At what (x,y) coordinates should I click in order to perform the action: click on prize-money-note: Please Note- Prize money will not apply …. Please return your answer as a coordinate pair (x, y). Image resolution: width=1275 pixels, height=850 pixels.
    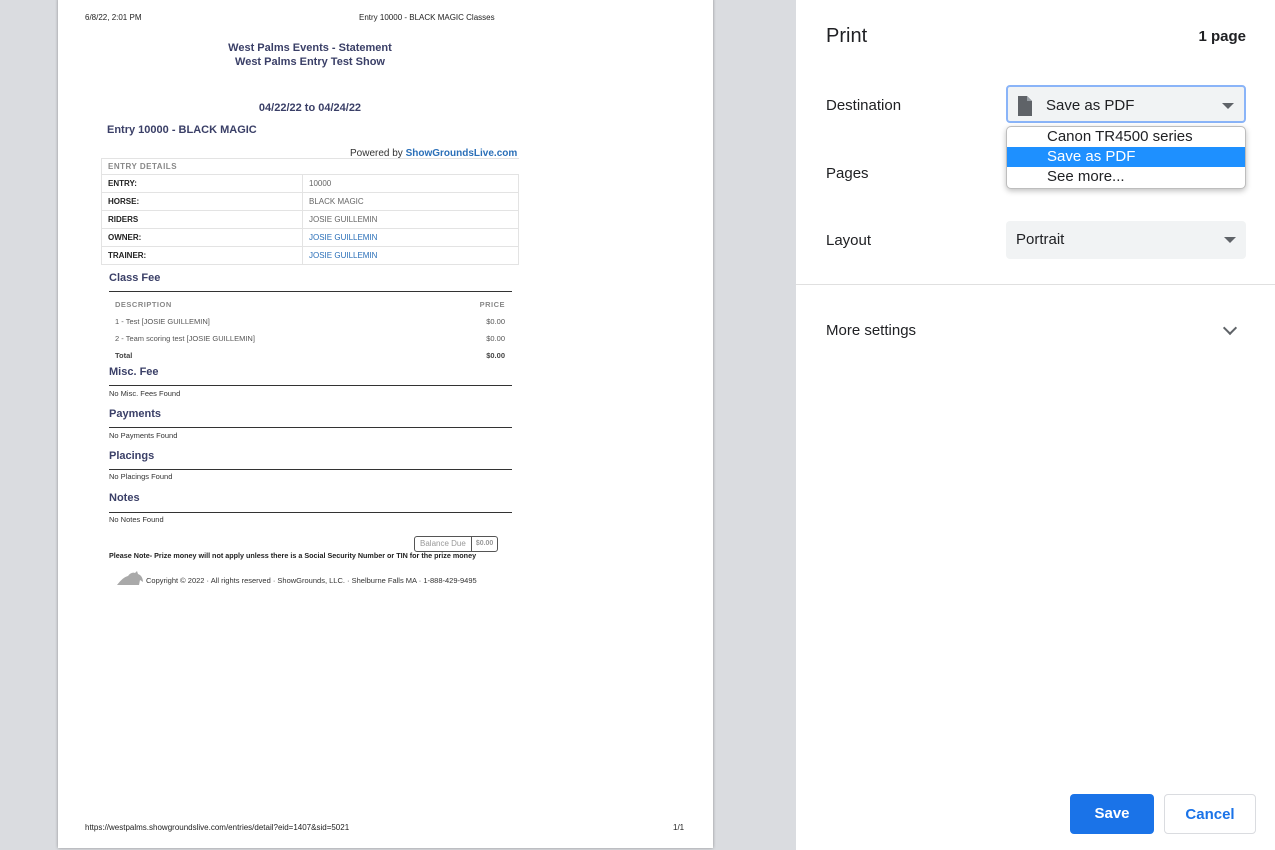
    Looking at the image, I should click on (293, 555).